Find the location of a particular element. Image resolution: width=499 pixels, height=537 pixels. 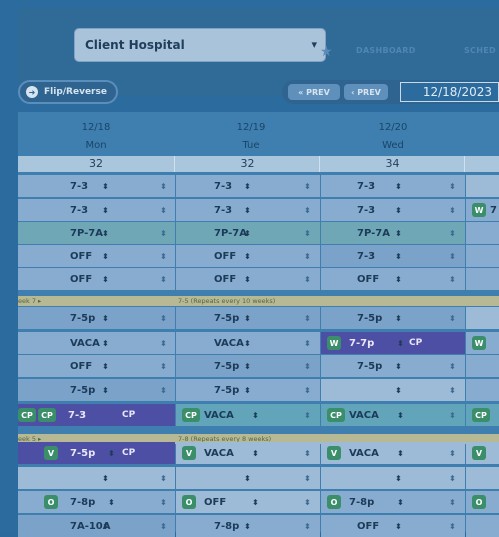

hospital-select: Client Hospital ▾ is located at coordinates (200, 45).